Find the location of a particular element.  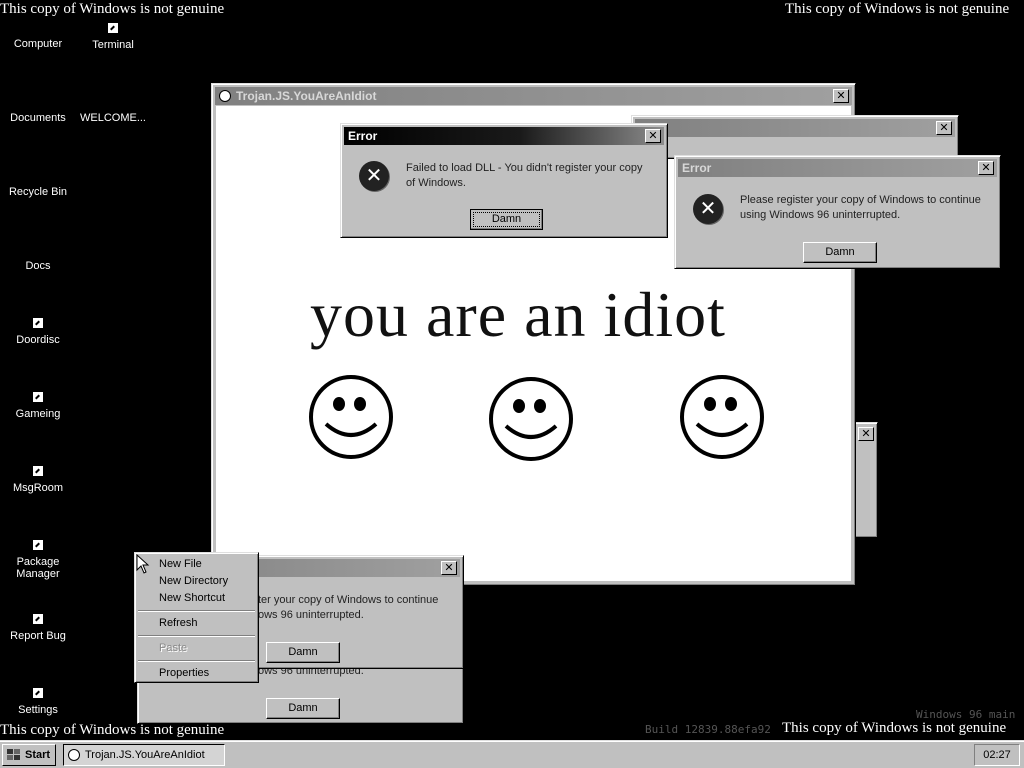

idiot-text: you are an idiot is located at coordinates (518, 314).